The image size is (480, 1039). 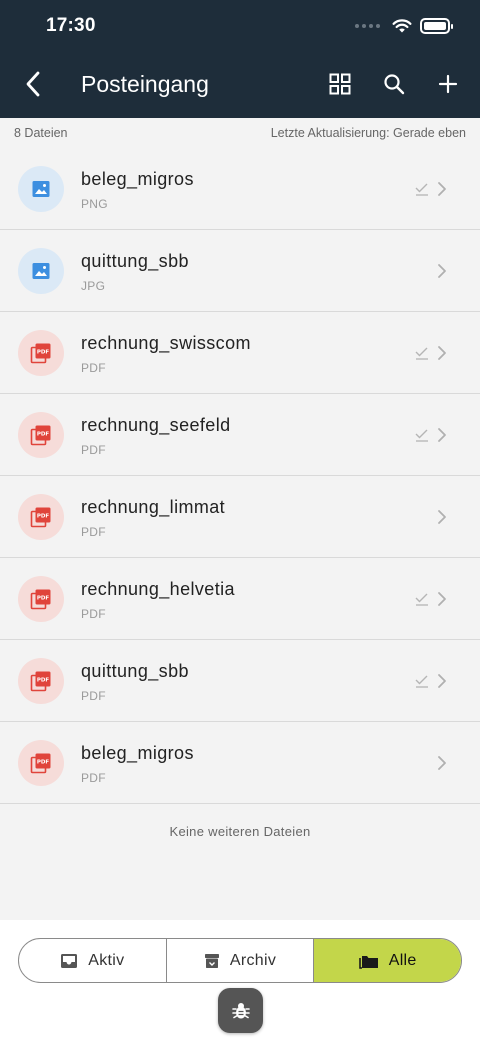 I want to click on file-count: 8 Dateien, so click(x=41, y=133).